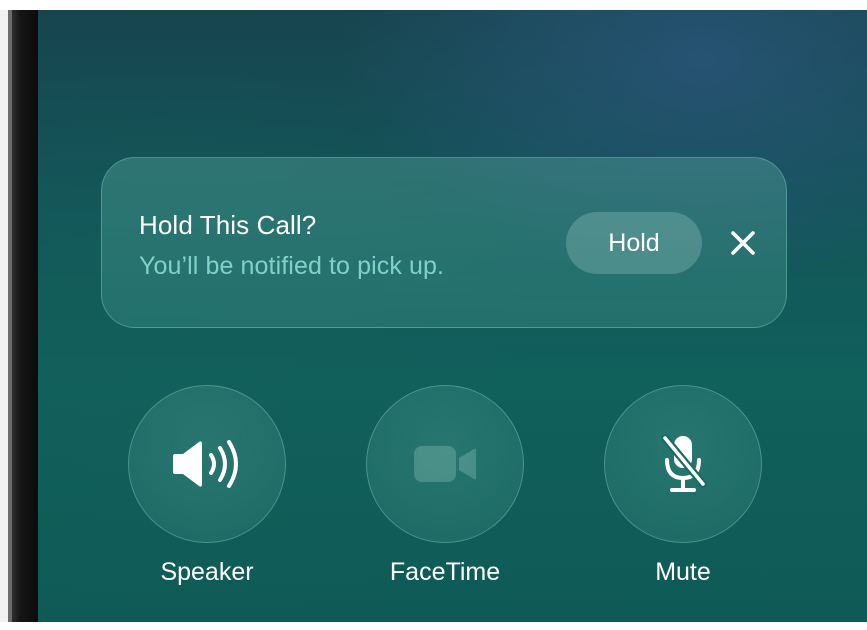 Image resolution: width=867 pixels, height=630 pixels. What do you see at coordinates (433, 626) in the screenshot?
I see `bottom-margin` at bounding box center [433, 626].